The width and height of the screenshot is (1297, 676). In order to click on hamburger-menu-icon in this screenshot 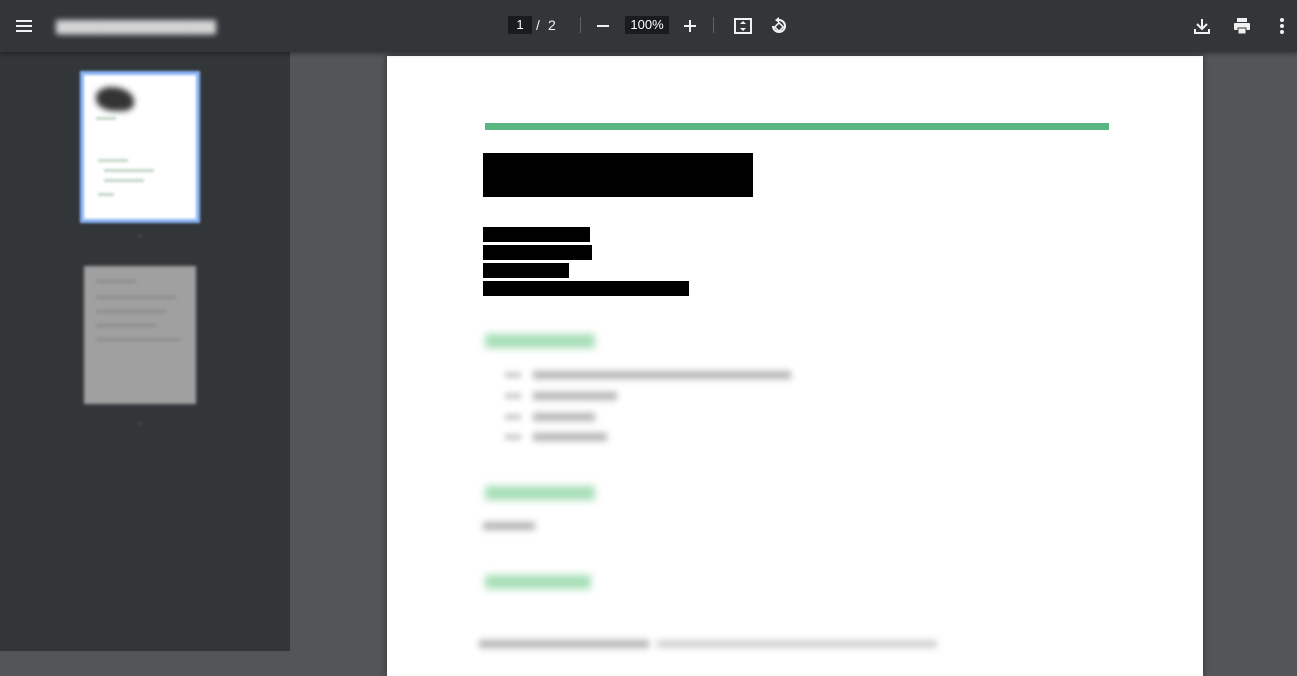, I will do `click(24, 26)`.